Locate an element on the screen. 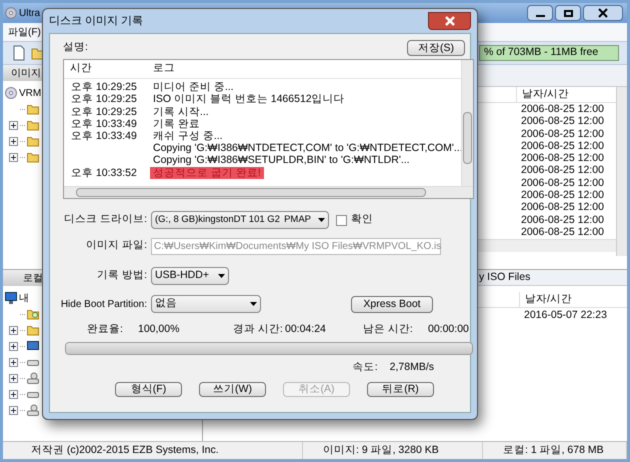 The image size is (630, 462). status-text: 이미지: 9 파일, 3280 KB is located at coordinates (381, 450).